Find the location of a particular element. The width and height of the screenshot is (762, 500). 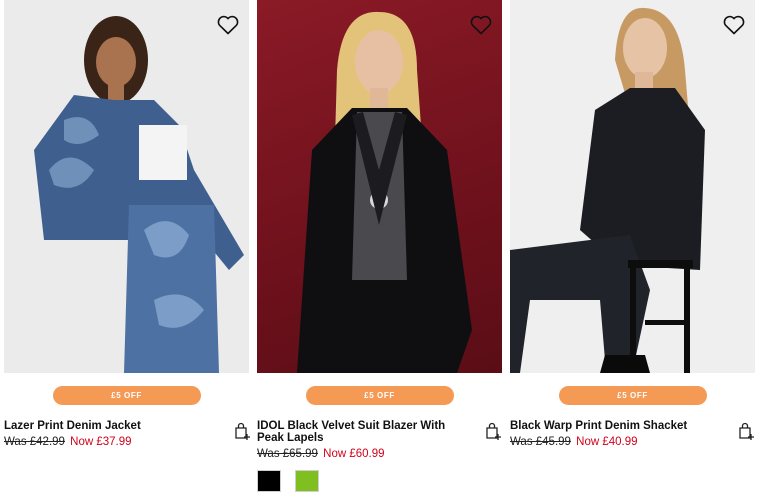

product-prices: Was £42.99 Now £37.99 is located at coordinates (126, 442).